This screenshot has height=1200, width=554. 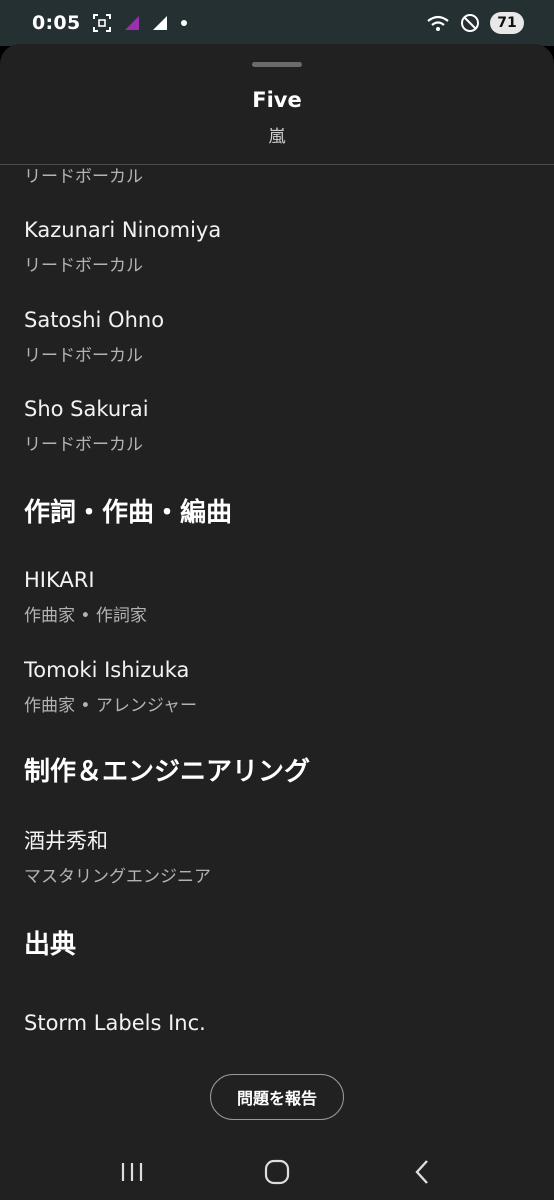 What do you see at coordinates (122, 247) in the screenshot?
I see `credit-item: Kazunari Ninomiya リードボーカル` at bounding box center [122, 247].